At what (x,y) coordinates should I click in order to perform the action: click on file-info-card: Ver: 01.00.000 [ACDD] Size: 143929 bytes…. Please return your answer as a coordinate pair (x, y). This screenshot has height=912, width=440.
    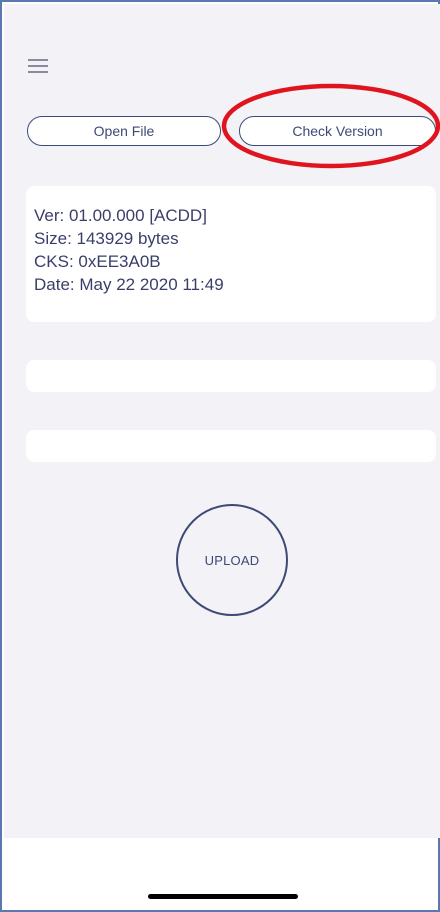
    Looking at the image, I should click on (231, 254).